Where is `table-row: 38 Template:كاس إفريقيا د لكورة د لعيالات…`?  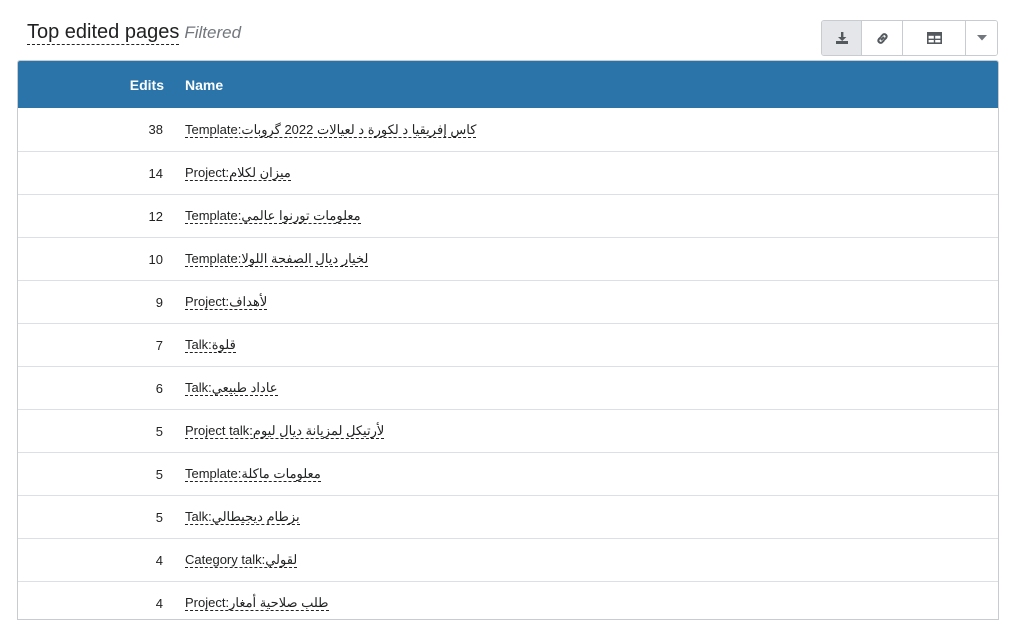 table-row: 38 Template:كاس إفريقيا د لكورة د لعيالات… is located at coordinates (508, 129).